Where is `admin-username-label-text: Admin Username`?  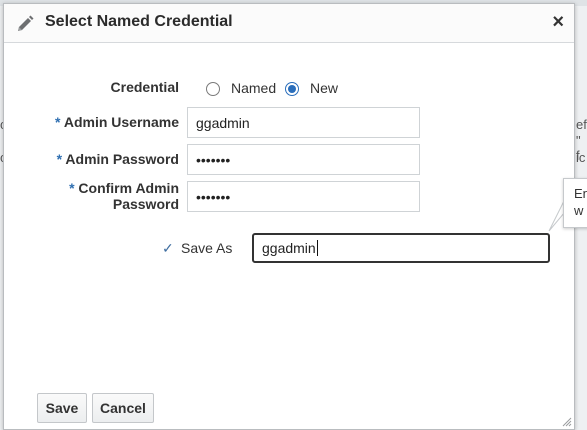 admin-username-label-text: Admin Username is located at coordinates (121, 122).